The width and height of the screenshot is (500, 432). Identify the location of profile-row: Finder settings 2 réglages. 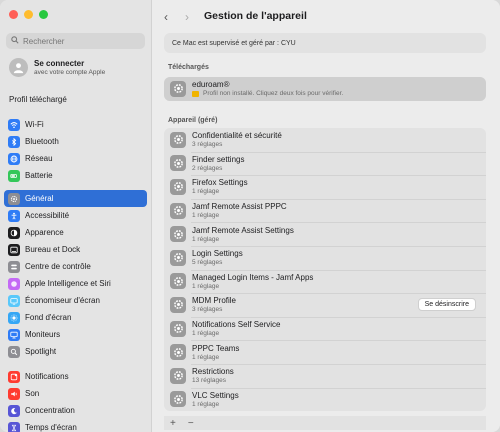
(325, 163).